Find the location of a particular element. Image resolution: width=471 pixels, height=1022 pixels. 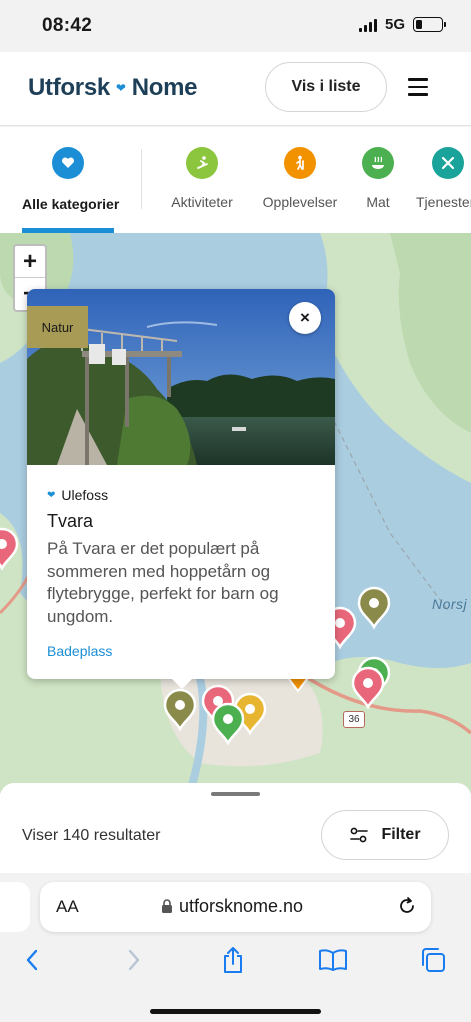

browser-chrome: AA utforsknome.no is located at coordinates (235, 947).